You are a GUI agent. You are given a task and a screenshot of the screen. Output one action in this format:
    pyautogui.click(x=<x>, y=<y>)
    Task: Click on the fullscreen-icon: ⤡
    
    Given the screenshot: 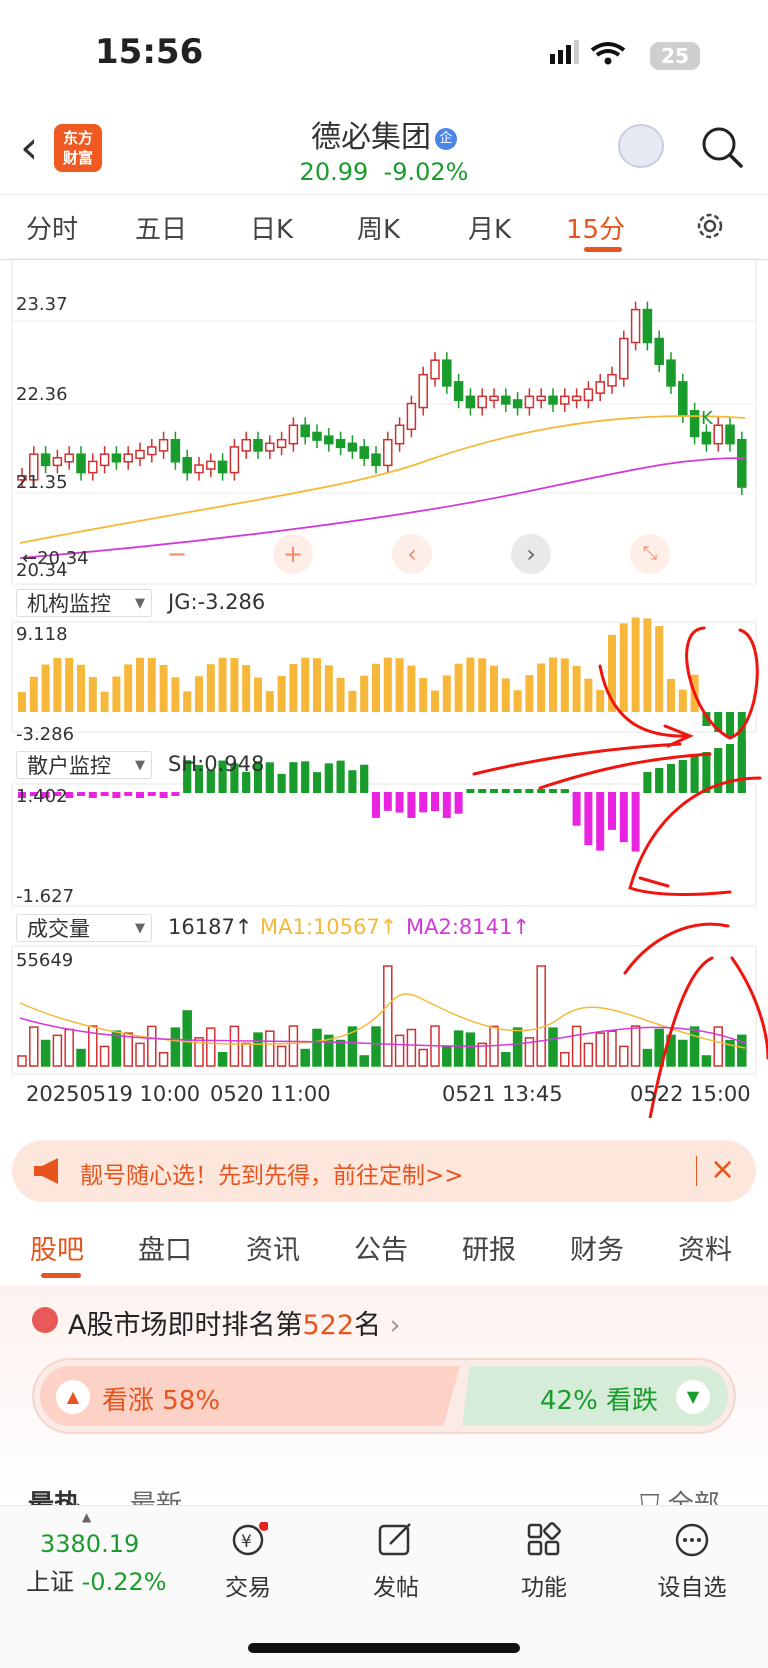 What is the action you would take?
    pyautogui.click(x=650, y=554)
    